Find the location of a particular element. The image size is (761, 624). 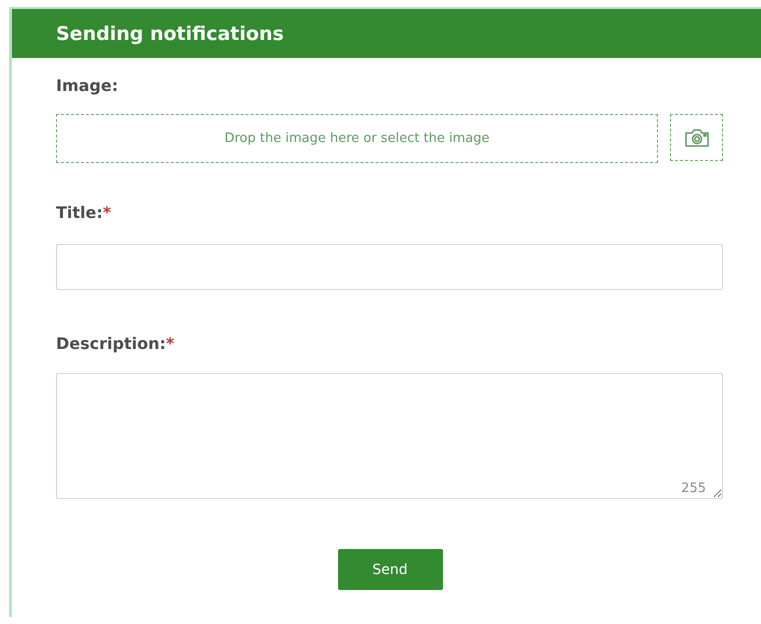

camera-icon is located at coordinates (697, 138).